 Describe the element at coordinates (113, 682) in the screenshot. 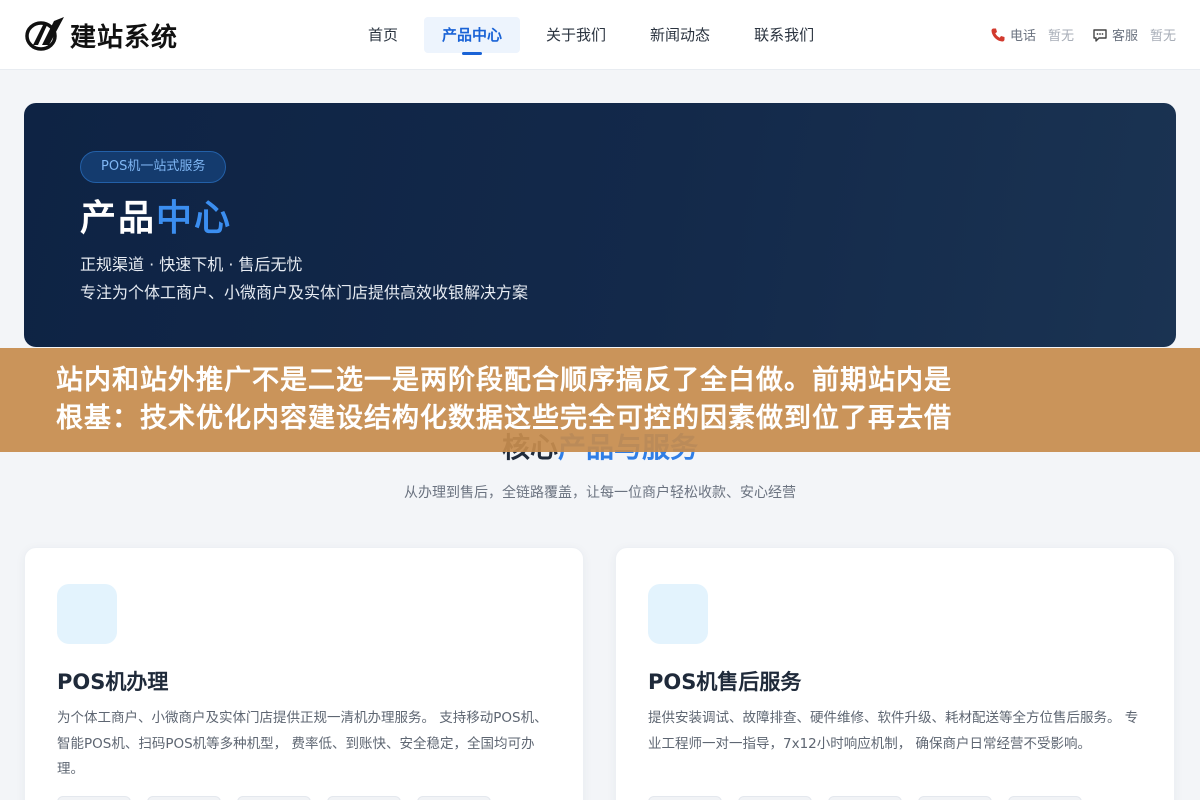

I see `card-title: POS机办理` at that location.